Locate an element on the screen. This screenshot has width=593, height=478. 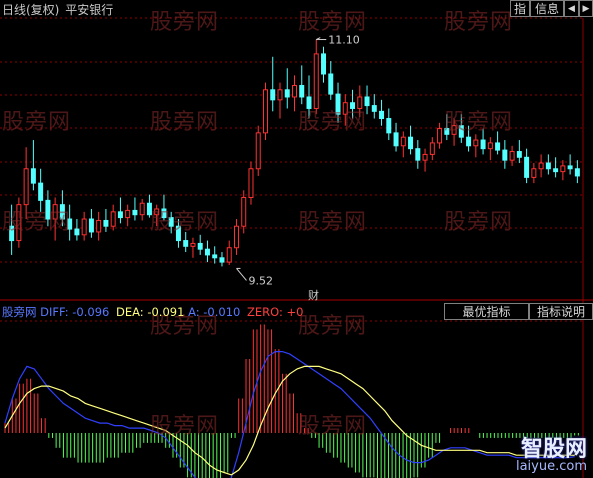
scroll-left-button: ◀ is located at coordinates (571, 8).